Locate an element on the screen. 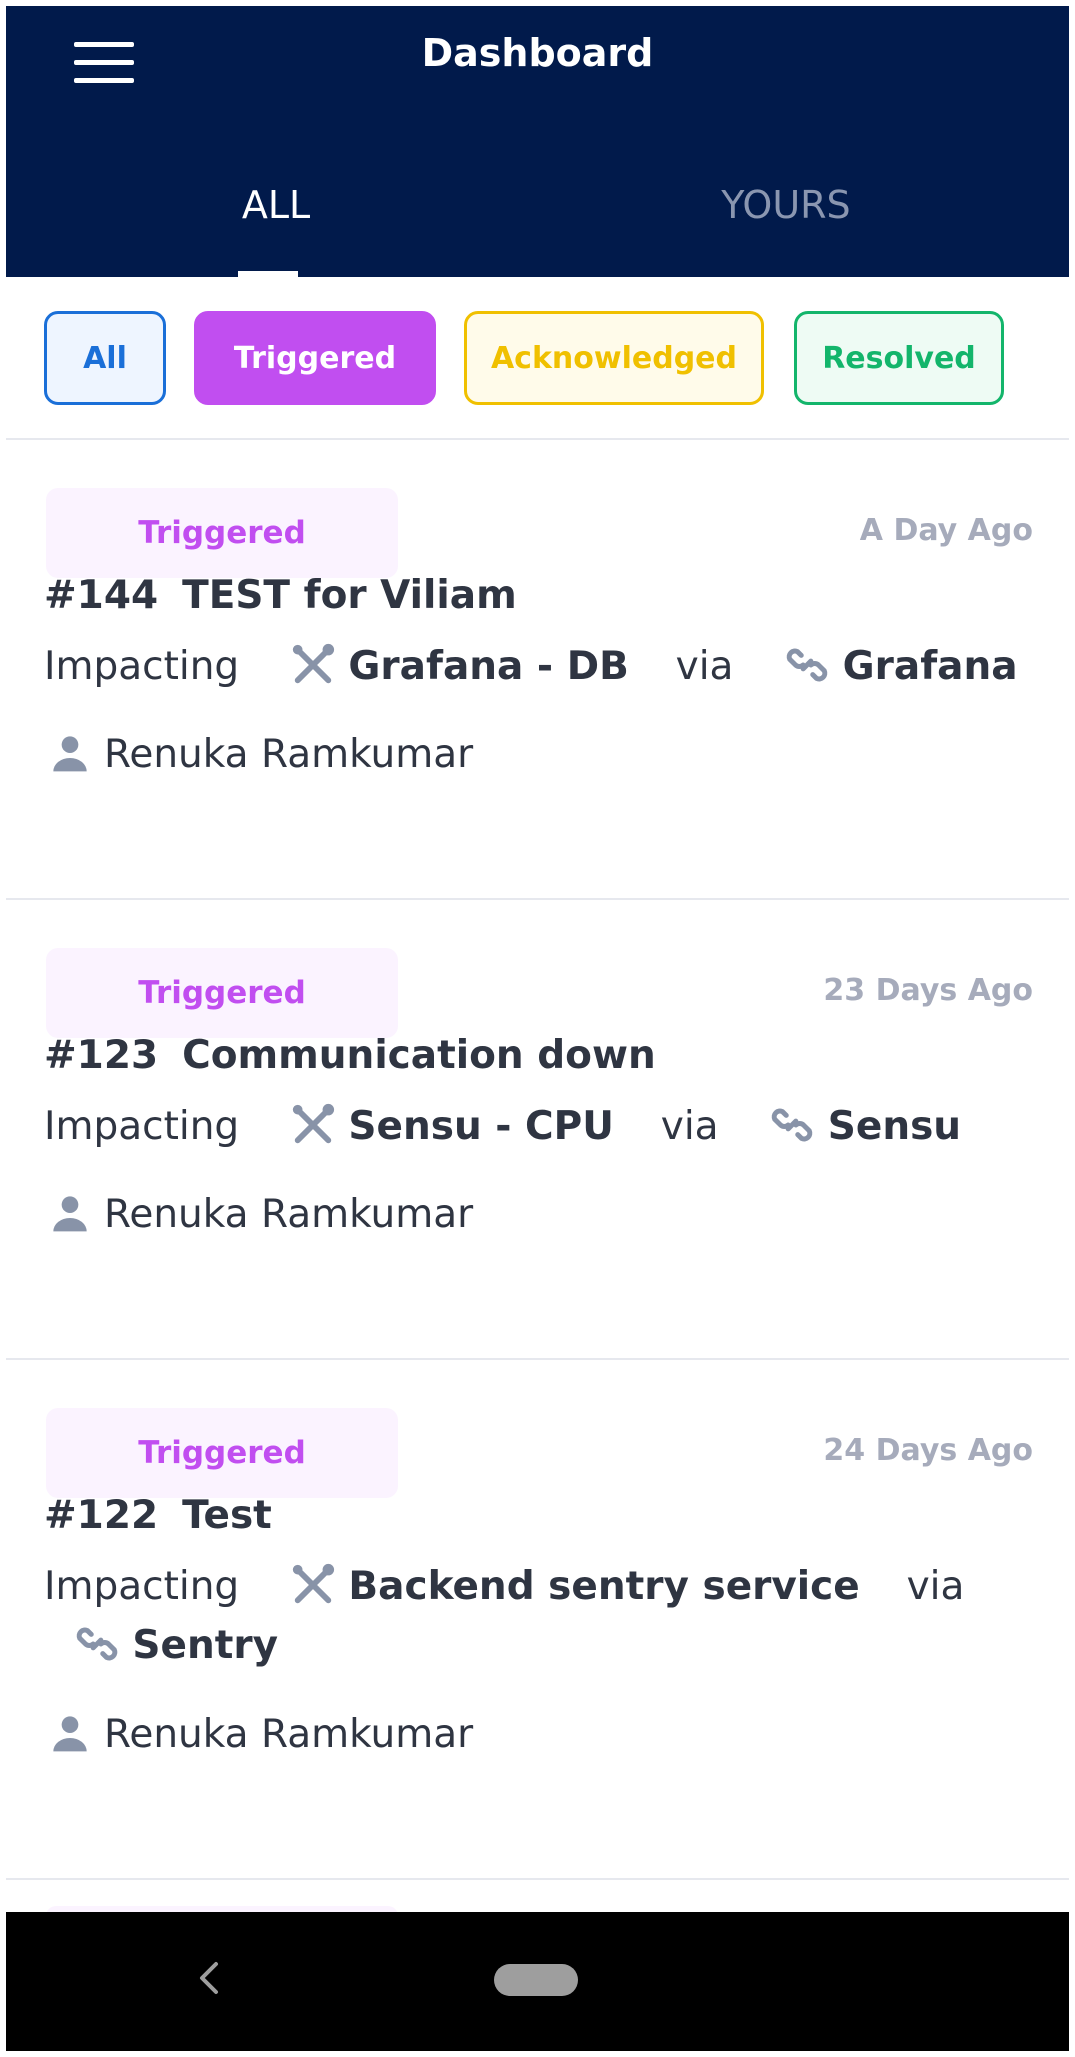 Image resolution: width=1075 pixels, height=2057 pixels. impact-line: Impacting Backend sentry service via is located at coordinates (504, 1587).